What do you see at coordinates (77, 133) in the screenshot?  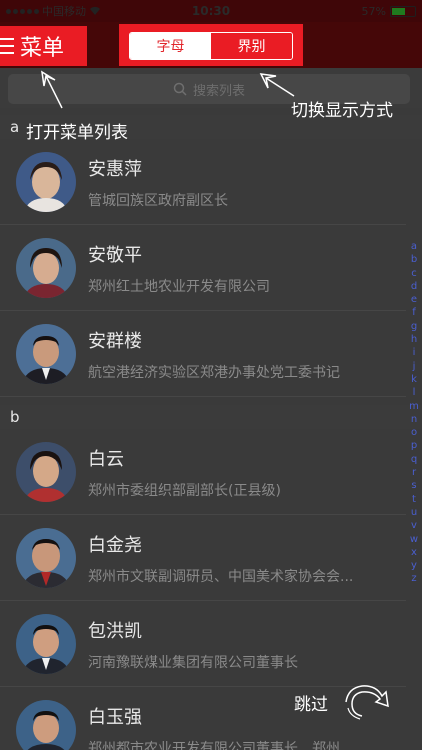 I see `open-menu-hint: 打开菜单列表` at bounding box center [77, 133].